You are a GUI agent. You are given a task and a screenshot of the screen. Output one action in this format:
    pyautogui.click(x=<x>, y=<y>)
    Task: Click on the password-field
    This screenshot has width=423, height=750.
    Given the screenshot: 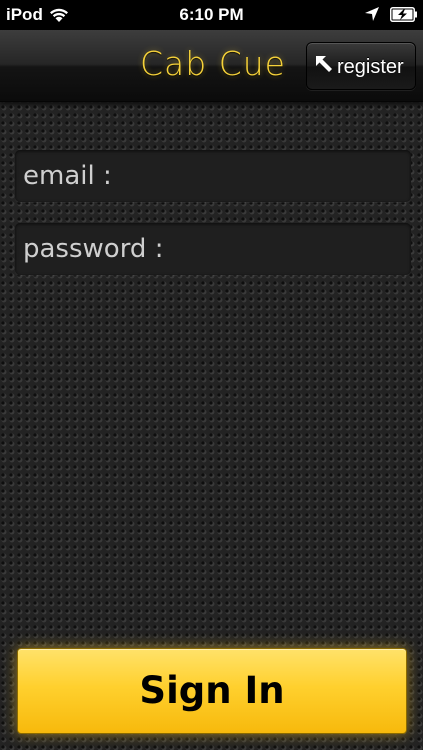 What is the action you would take?
    pyautogui.click(x=213, y=249)
    